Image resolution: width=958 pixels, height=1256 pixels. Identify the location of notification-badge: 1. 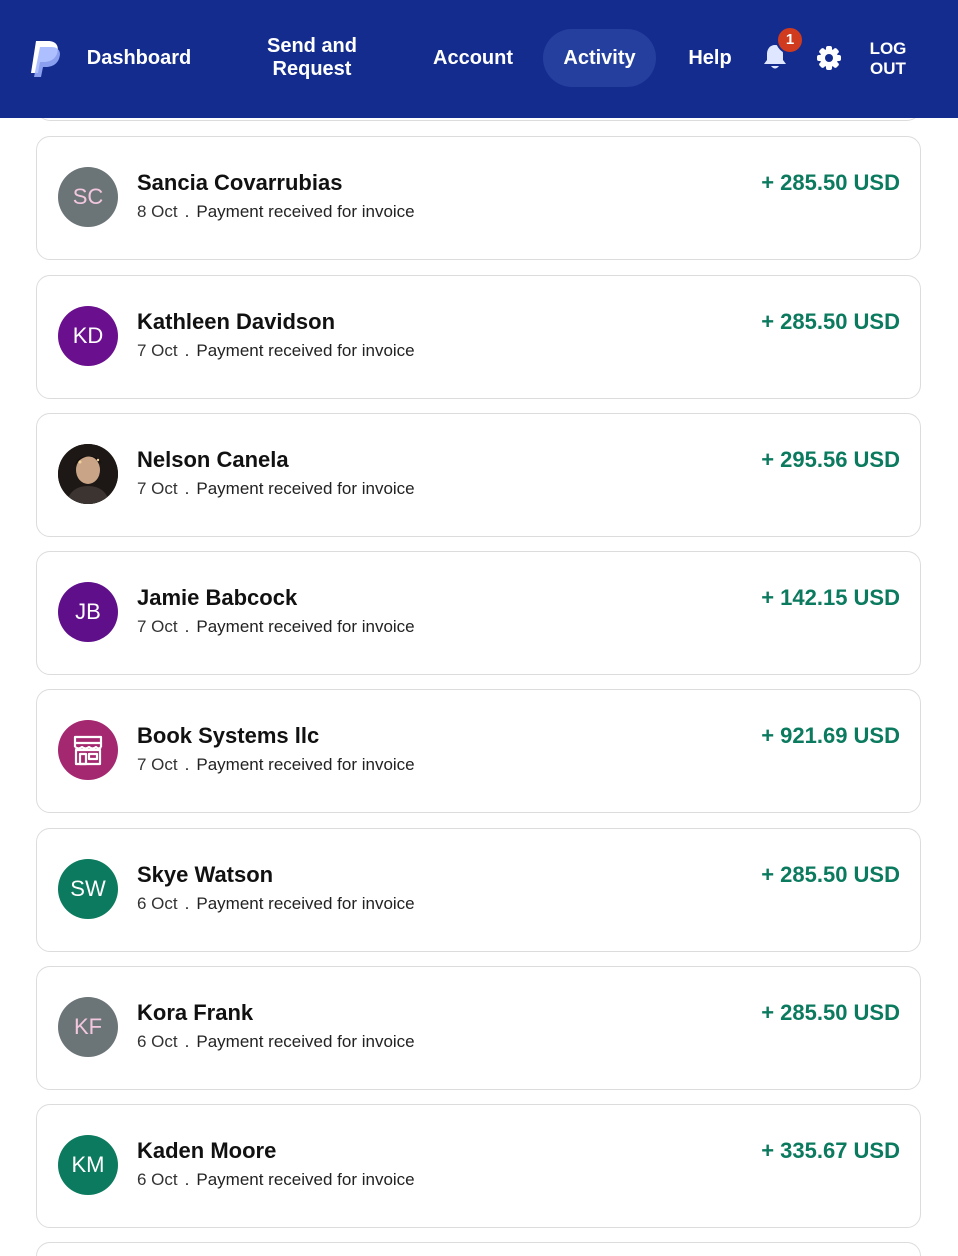
(790, 40).